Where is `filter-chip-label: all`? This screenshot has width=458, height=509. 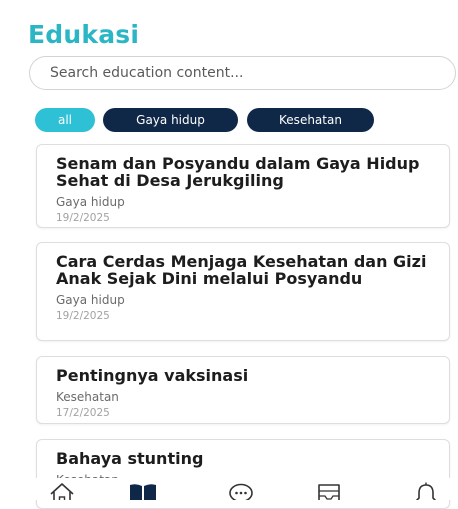 filter-chip-label: all is located at coordinates (65, 120).